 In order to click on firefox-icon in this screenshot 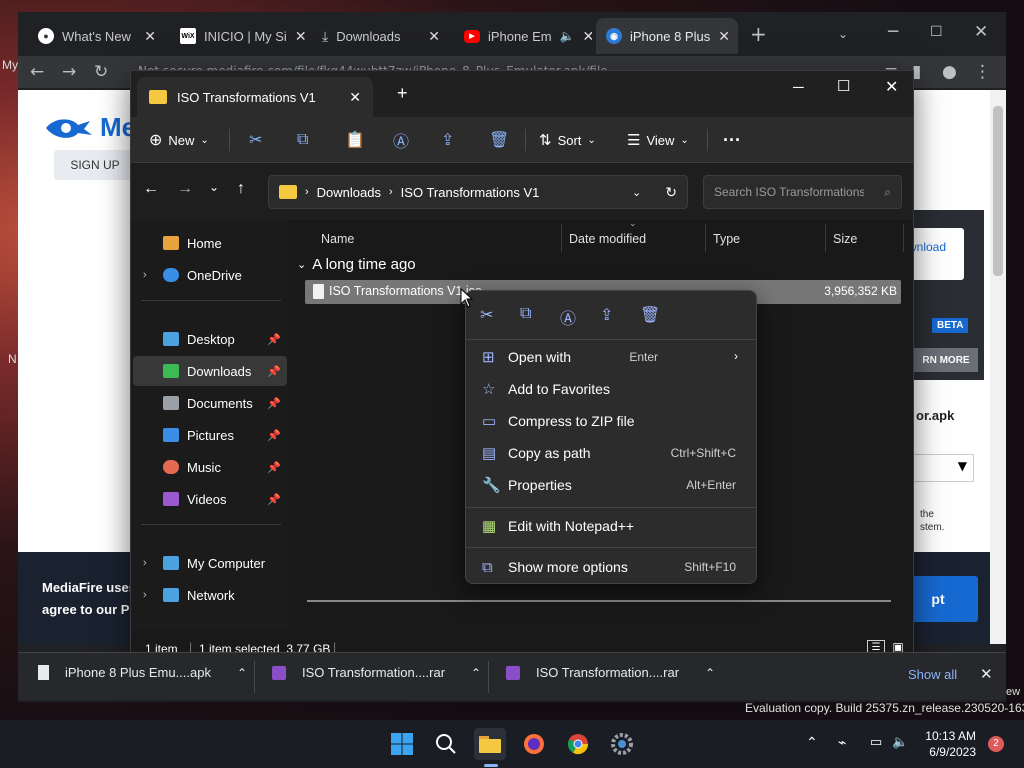, I will do `click(534, 744)`.